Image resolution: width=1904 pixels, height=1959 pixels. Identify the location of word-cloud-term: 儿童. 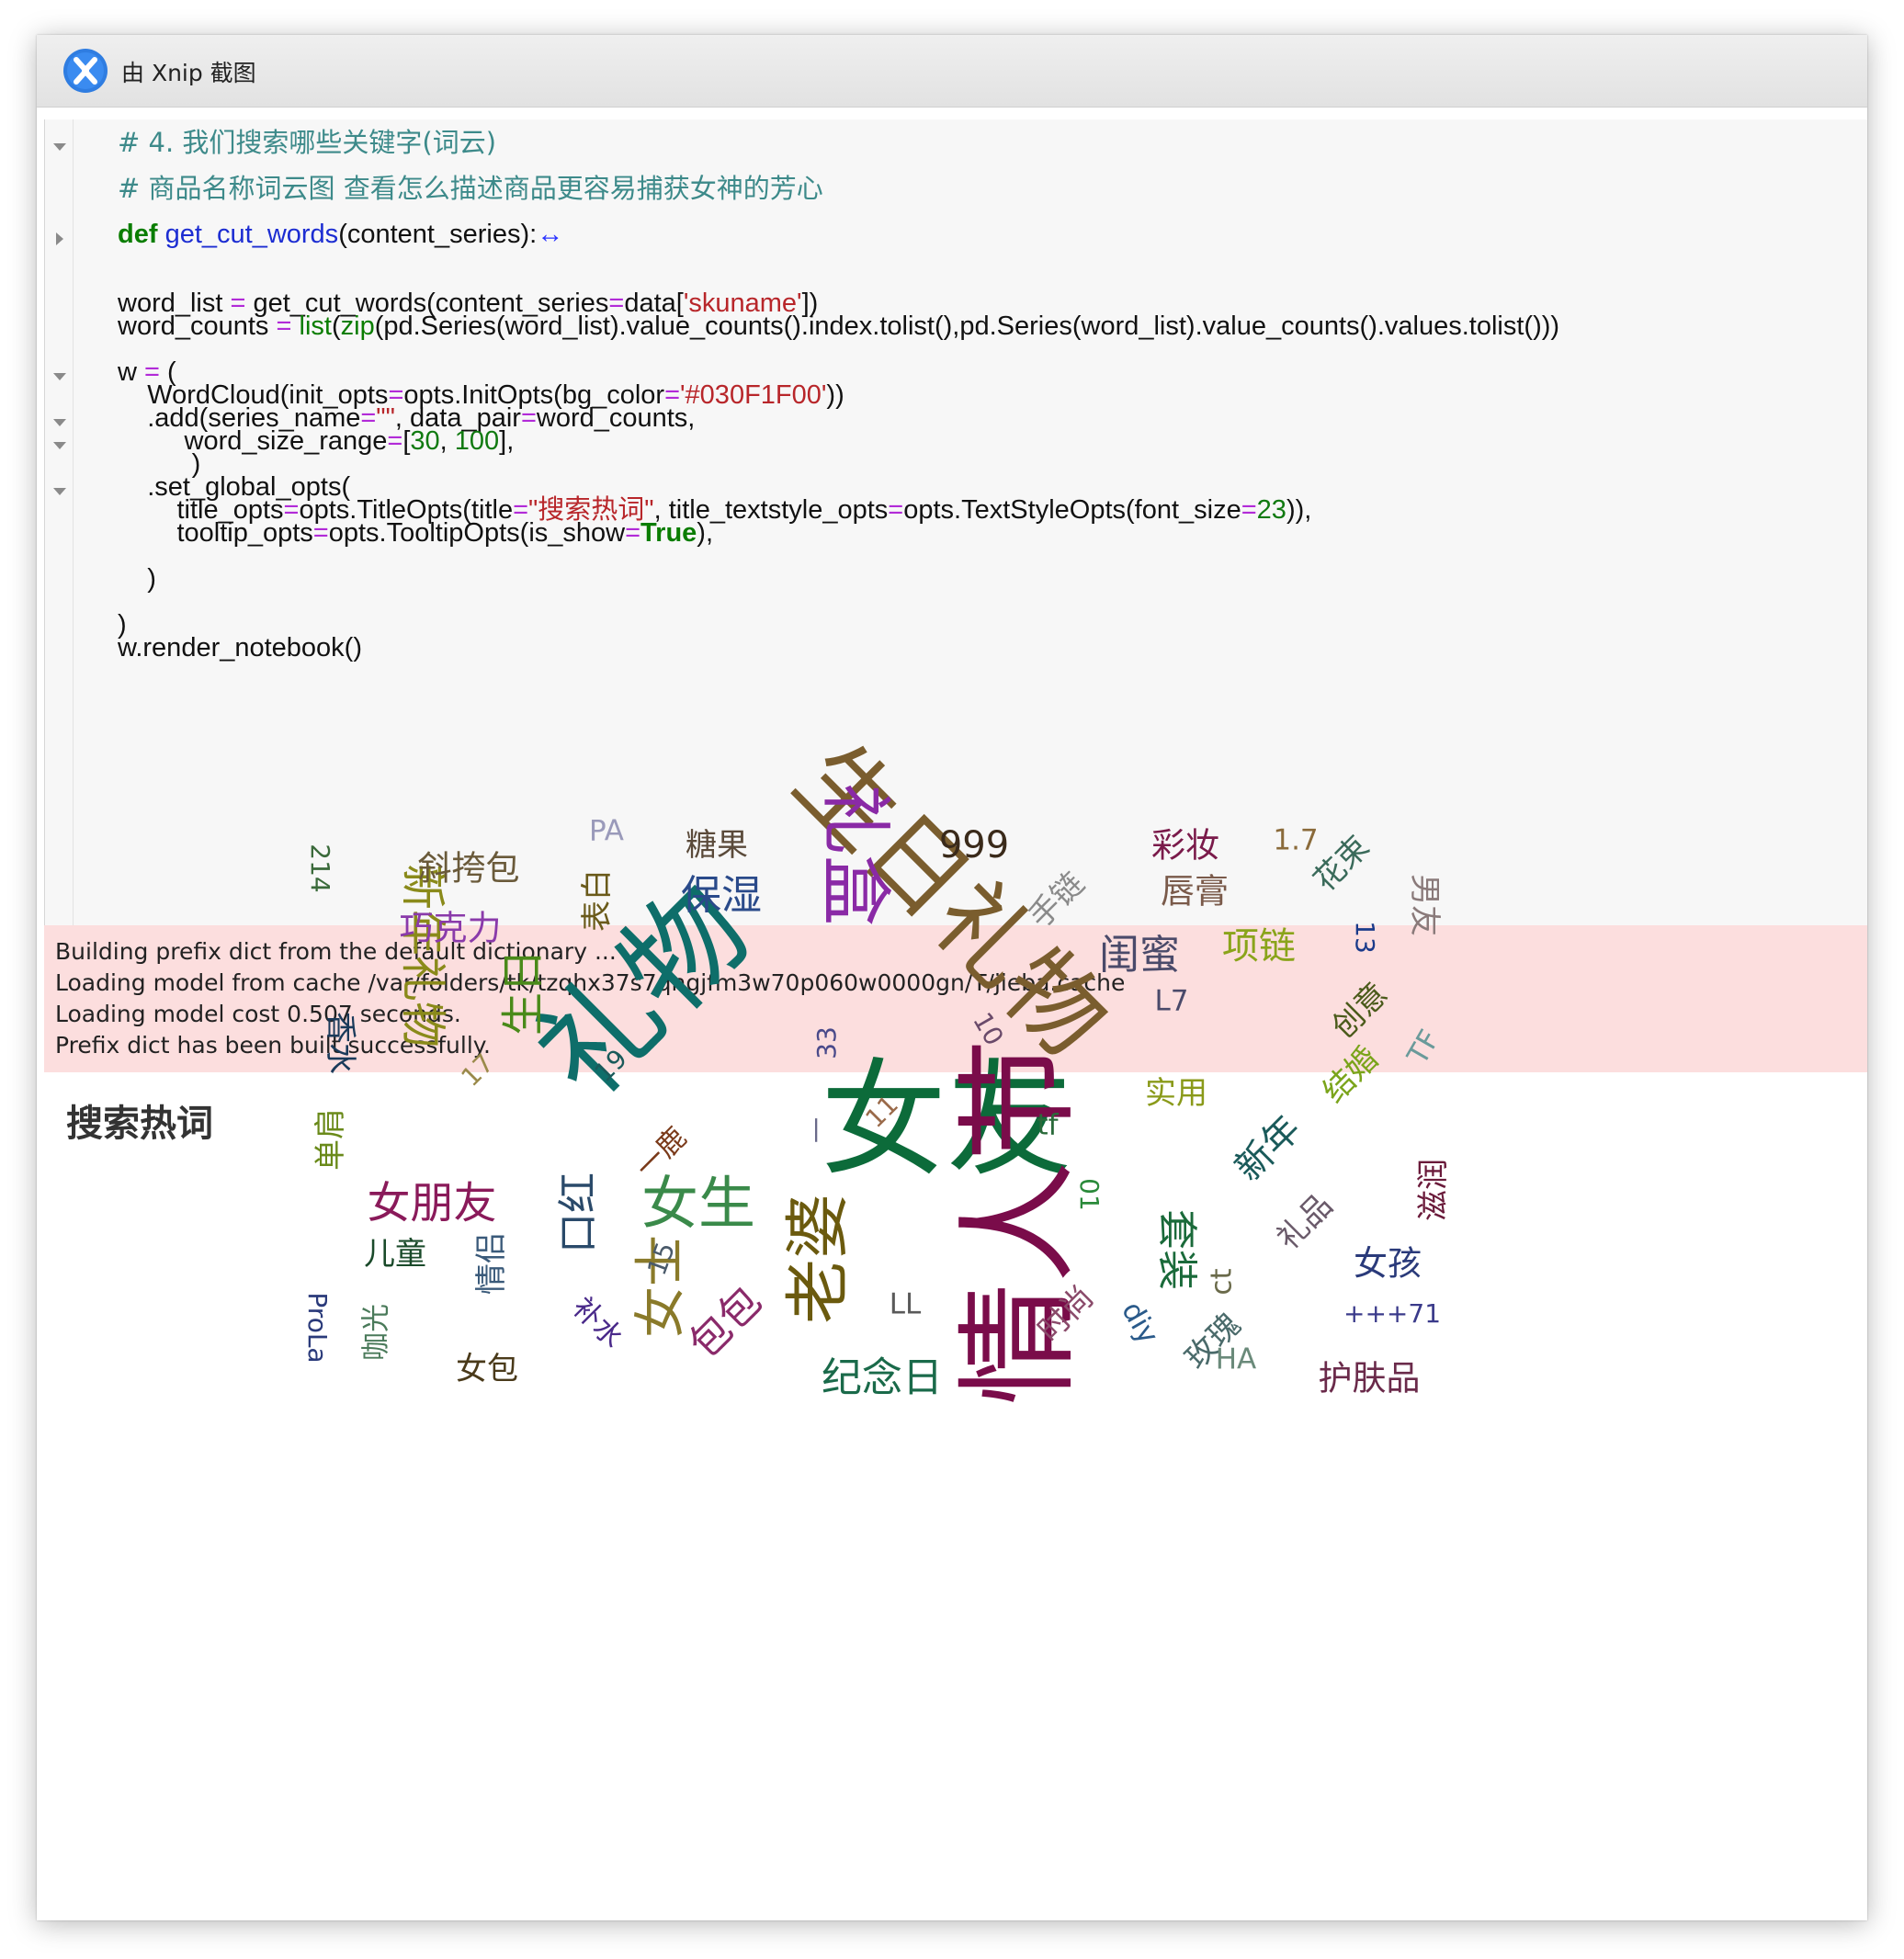
(395, 1254).